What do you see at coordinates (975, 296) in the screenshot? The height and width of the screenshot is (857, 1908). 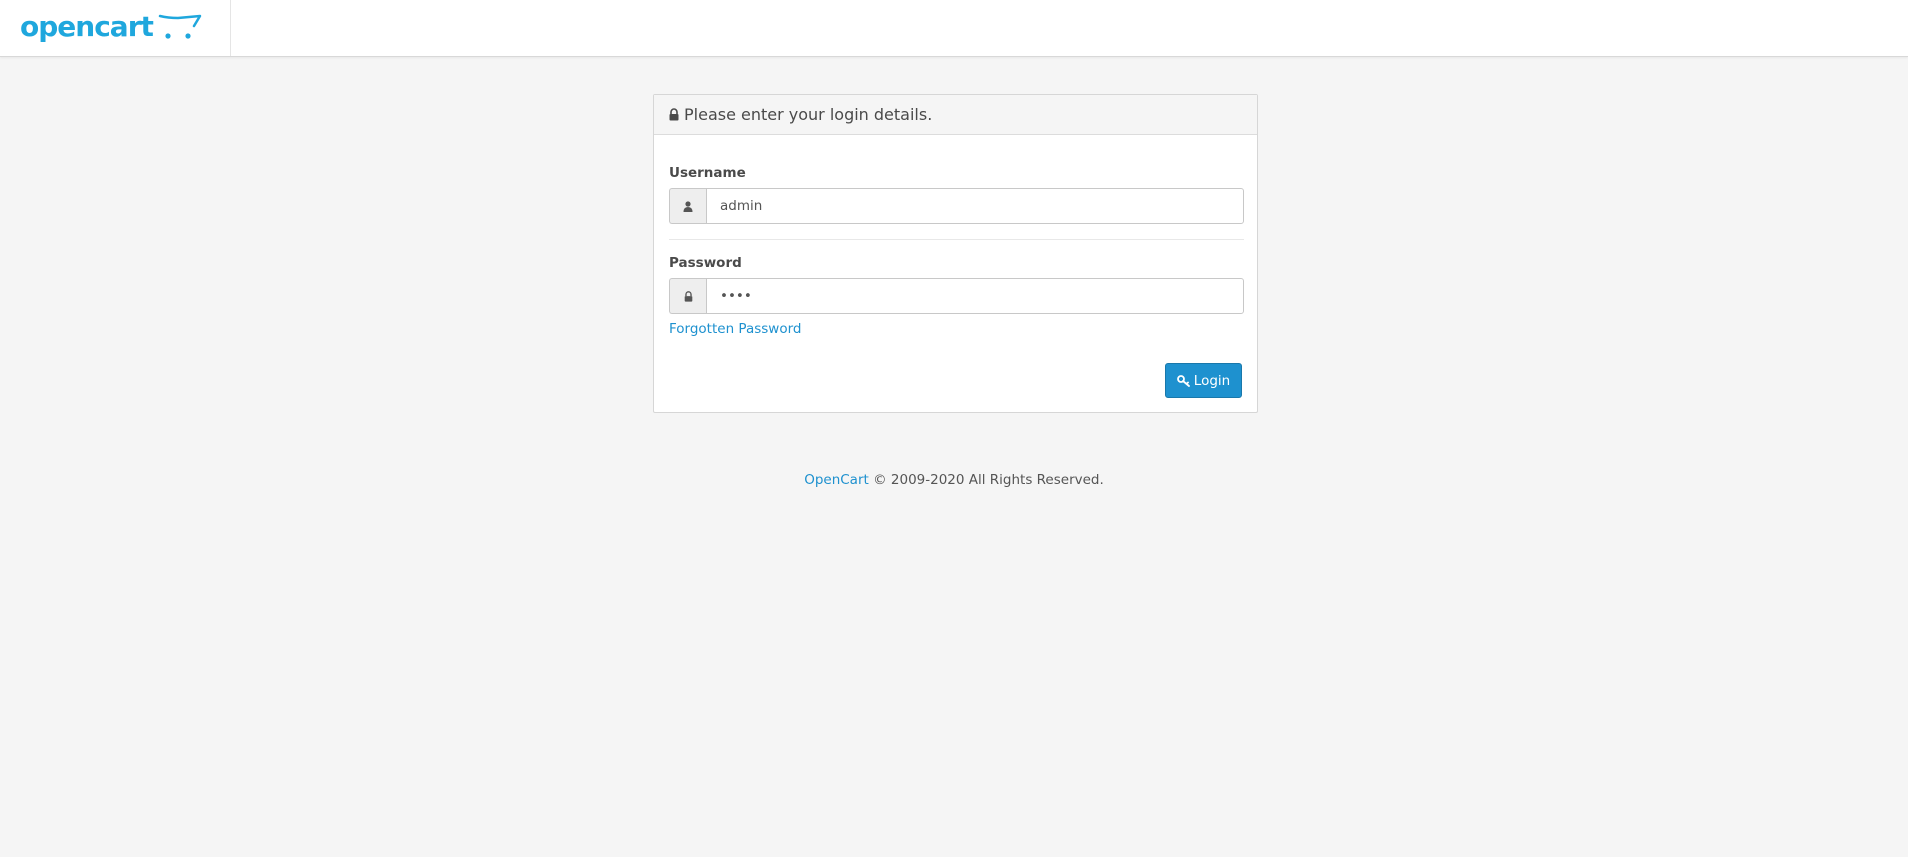 I see `password-input` at bounding box center [975, 296].